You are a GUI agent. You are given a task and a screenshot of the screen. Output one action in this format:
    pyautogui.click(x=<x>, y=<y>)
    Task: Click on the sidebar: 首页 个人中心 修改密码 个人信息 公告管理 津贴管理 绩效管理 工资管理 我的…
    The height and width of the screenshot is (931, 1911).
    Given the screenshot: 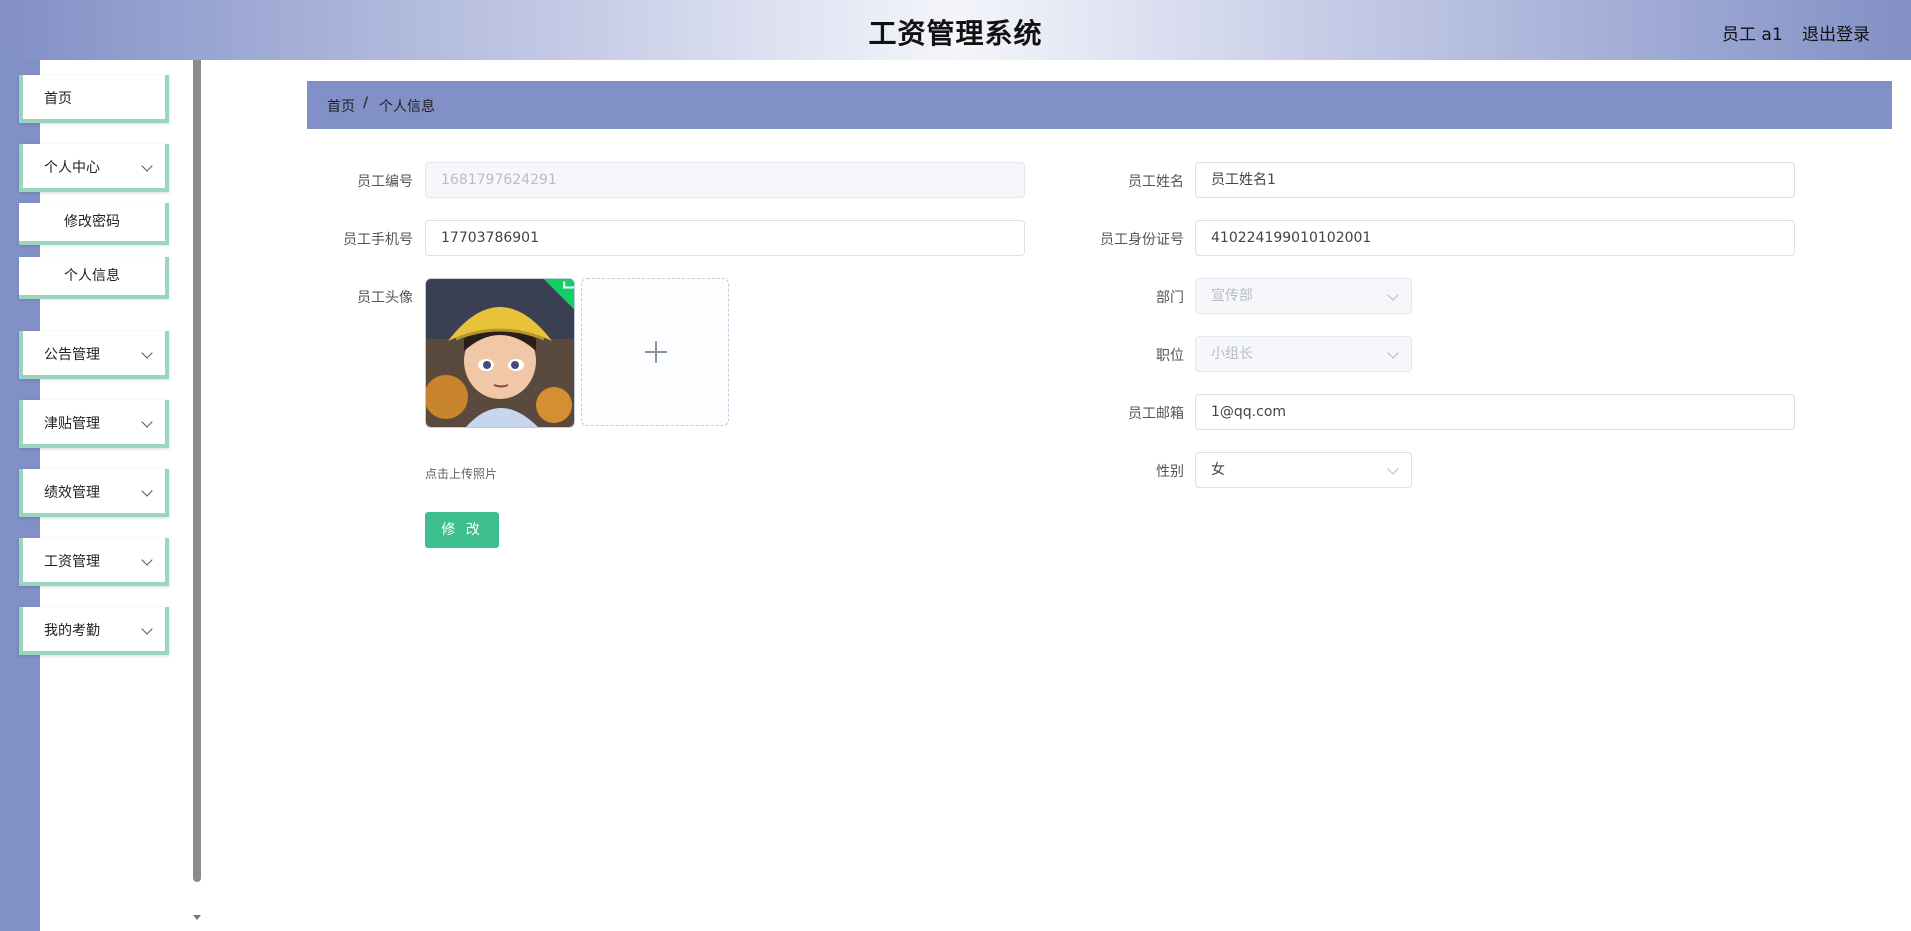 What is the action you would take?
    pyautogui.click(x=100, y=495)
    